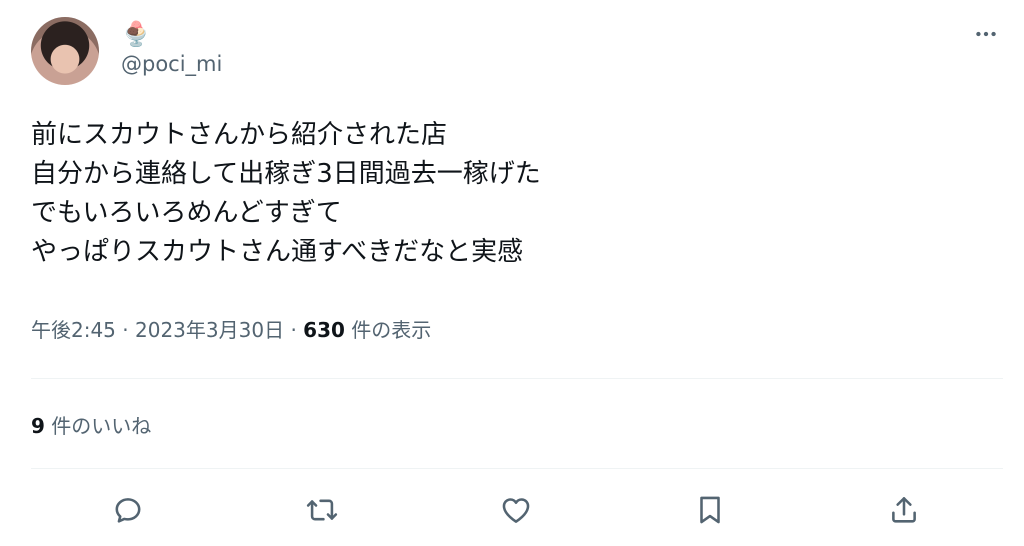 The height and width of the screenshot is (546, 1024). Describe the element at coordinates (38, 426) in the screenshot. I see `likes-count: 9` at that location.